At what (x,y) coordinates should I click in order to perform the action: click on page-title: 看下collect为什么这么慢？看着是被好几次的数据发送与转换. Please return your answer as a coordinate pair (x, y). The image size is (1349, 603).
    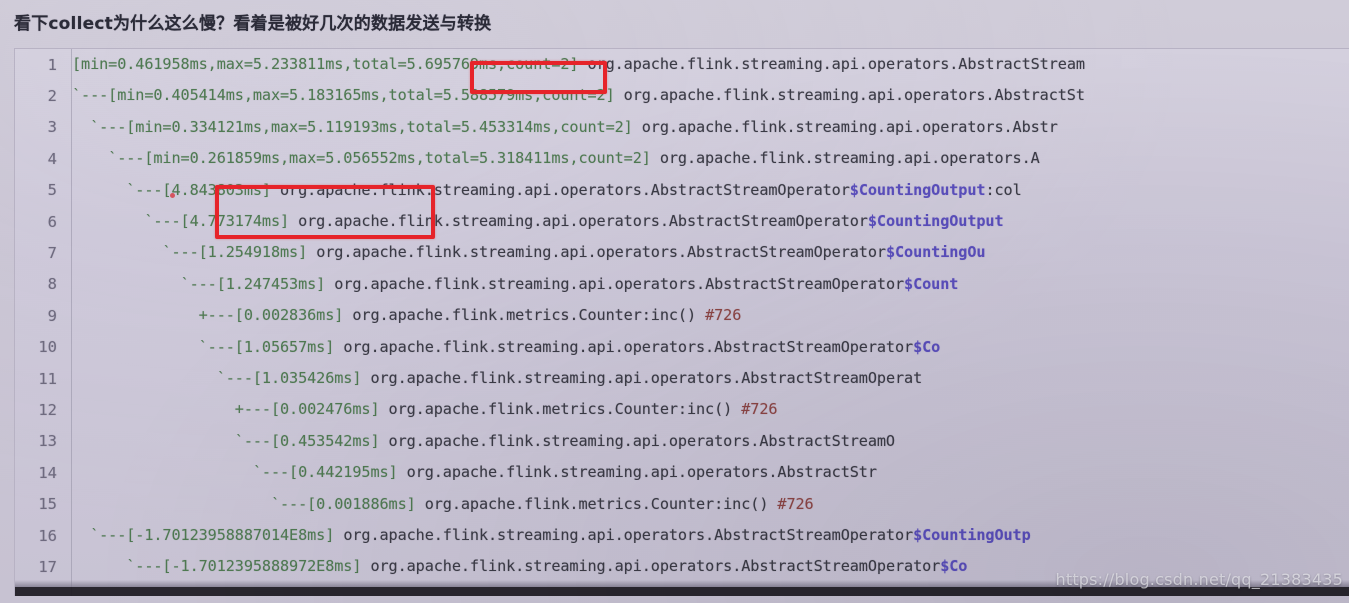
    Looking at the image, I should click on (253, 23).